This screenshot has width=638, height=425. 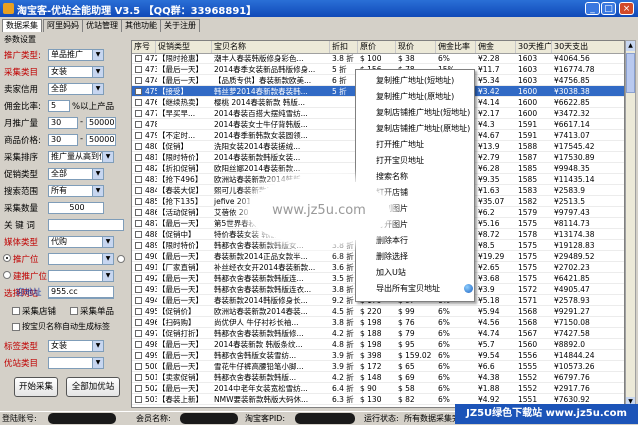 What do you see at coordinates (63, 25) in the screenshot?
I see `tab-alimama: 阿里妈妈` at bounding box center [63, 25].